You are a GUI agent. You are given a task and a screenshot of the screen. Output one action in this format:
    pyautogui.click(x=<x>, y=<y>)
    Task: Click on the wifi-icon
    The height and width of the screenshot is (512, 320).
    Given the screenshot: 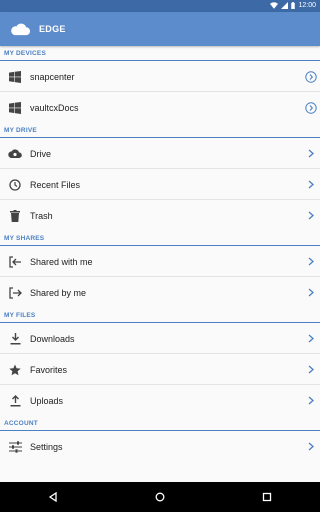 What is the action you would take?
    pyautogui.click(x=274, y=5)
    